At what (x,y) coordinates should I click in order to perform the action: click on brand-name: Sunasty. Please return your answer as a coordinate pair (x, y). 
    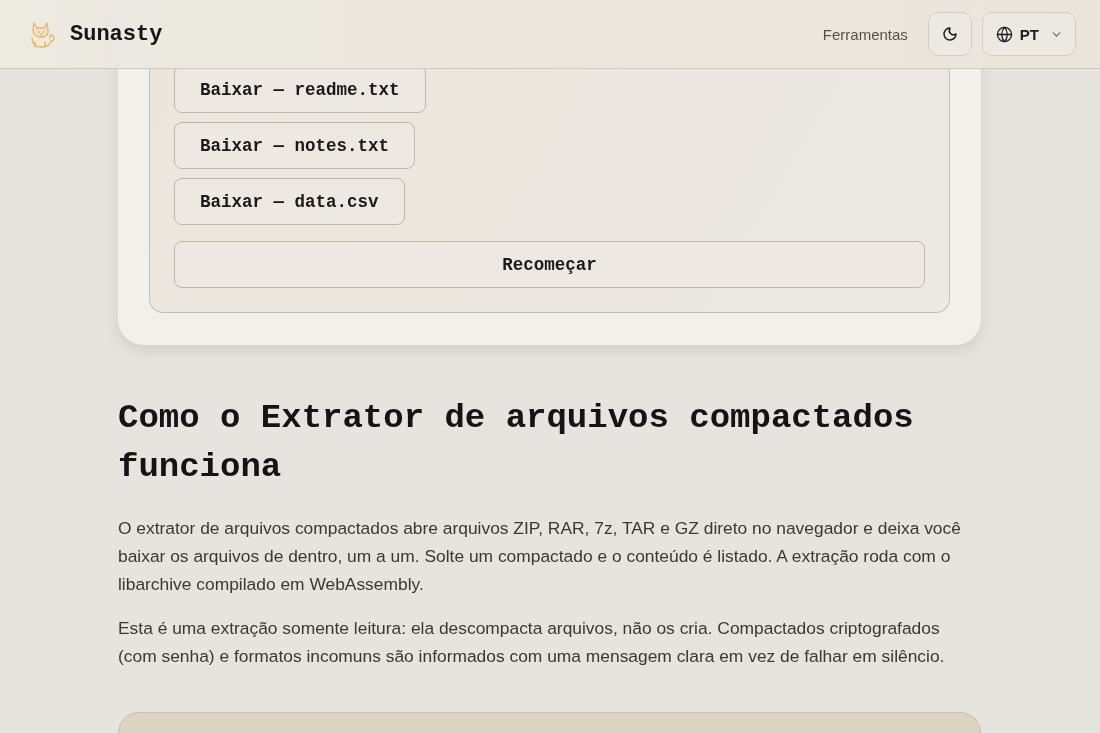
    Looking at the image, I should click on (116, 34).